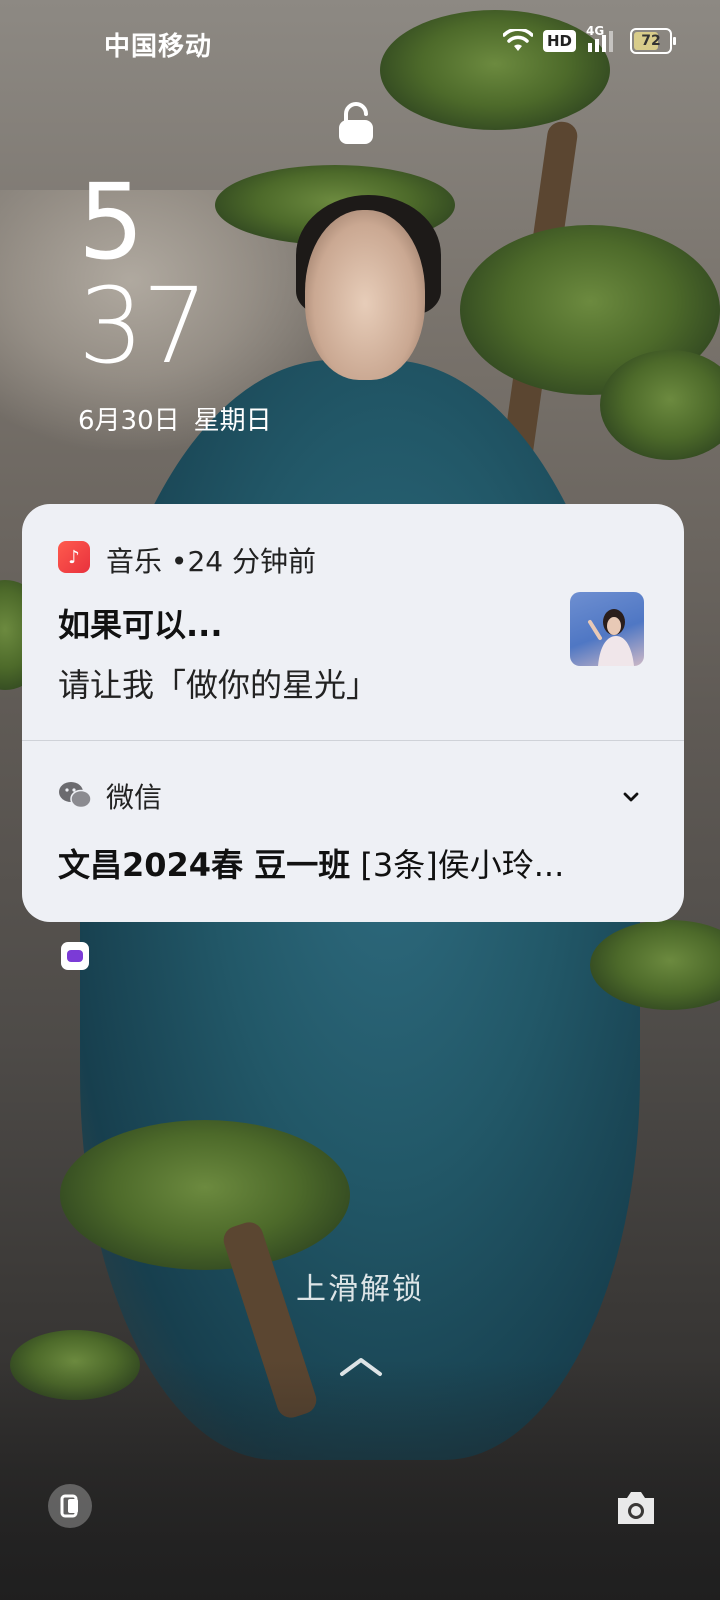  I want to click on clock-hours: 5, so click(111, 222).